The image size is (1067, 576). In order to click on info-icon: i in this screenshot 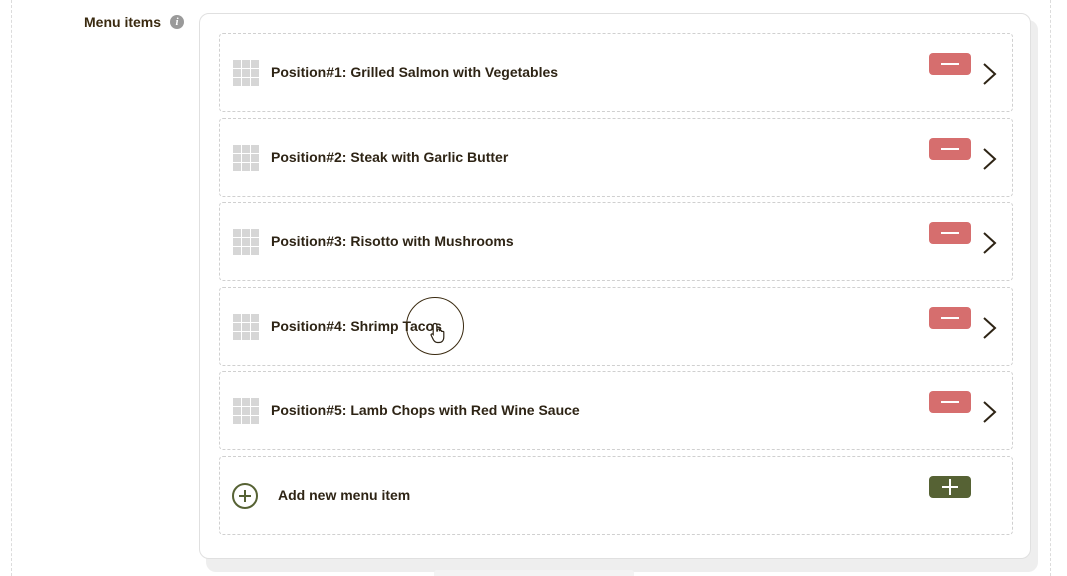, I will do `click(177, 22)`.